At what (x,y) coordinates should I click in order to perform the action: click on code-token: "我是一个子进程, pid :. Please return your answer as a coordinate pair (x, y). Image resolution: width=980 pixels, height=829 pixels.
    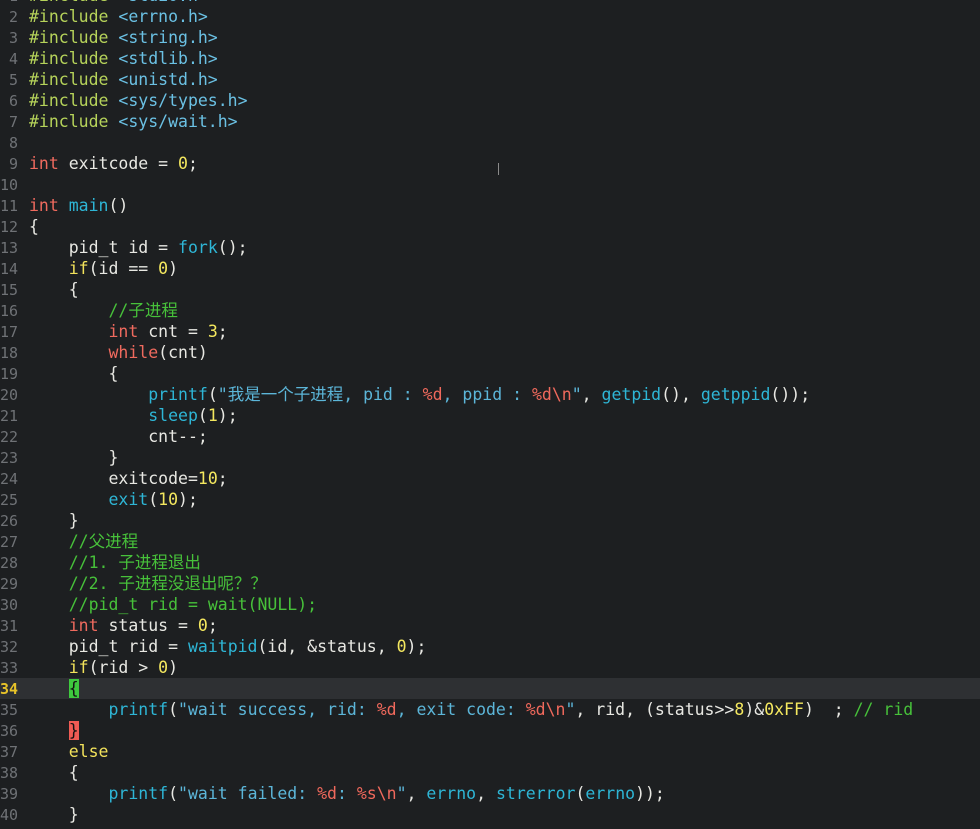
    Looking at the image, I should click on (320, 394).